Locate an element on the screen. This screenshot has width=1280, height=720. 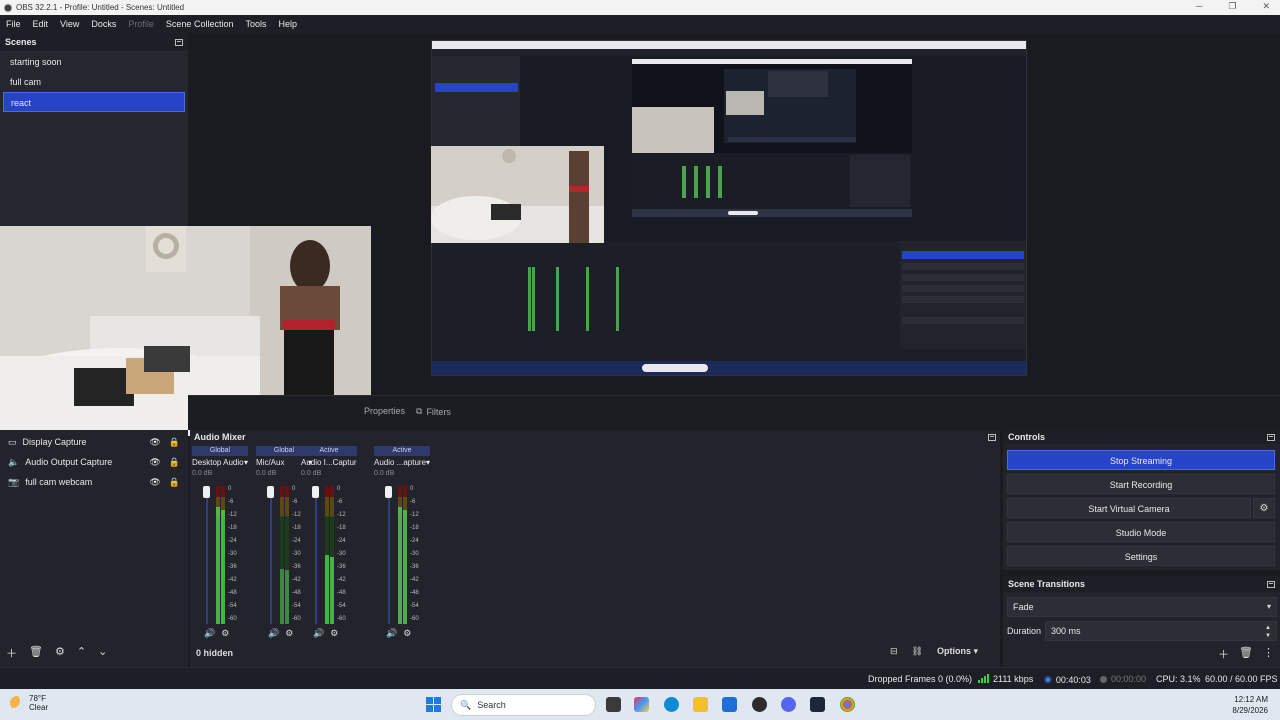
channel-controls: 🔊 ⚙ is located at coordinates (329, 633).